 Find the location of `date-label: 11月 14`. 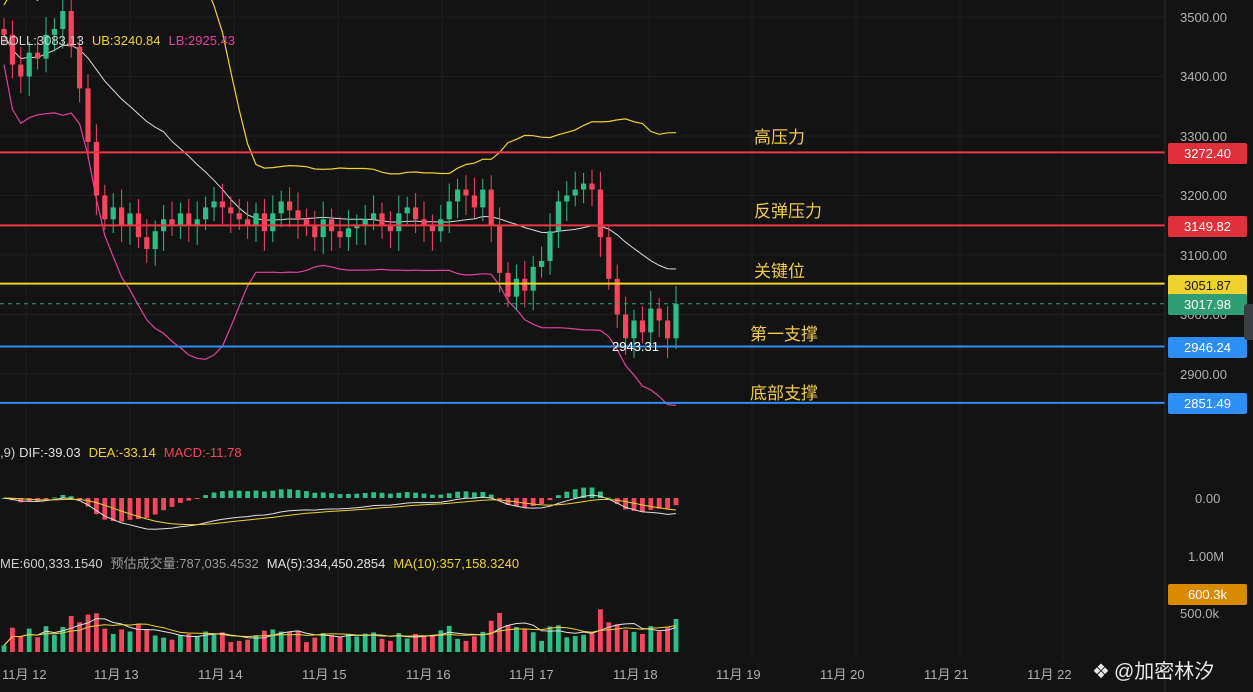

date-label: 11月 14 is located at coordinates (220, 674).